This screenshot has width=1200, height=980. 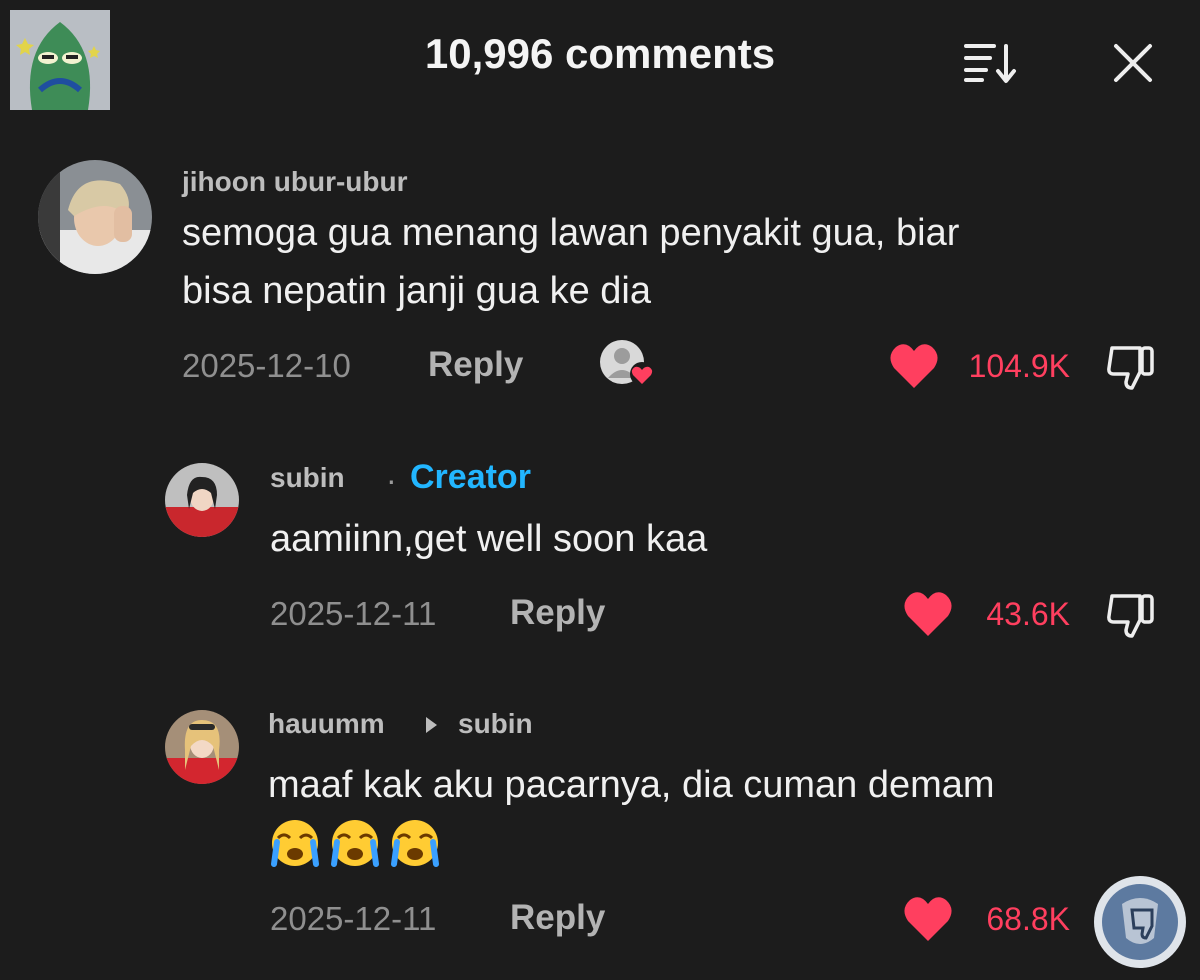 I want to click on comment-text-line-1: maaf kak aku pacarnya, dia cuman demam, so click(x=631, y=785).